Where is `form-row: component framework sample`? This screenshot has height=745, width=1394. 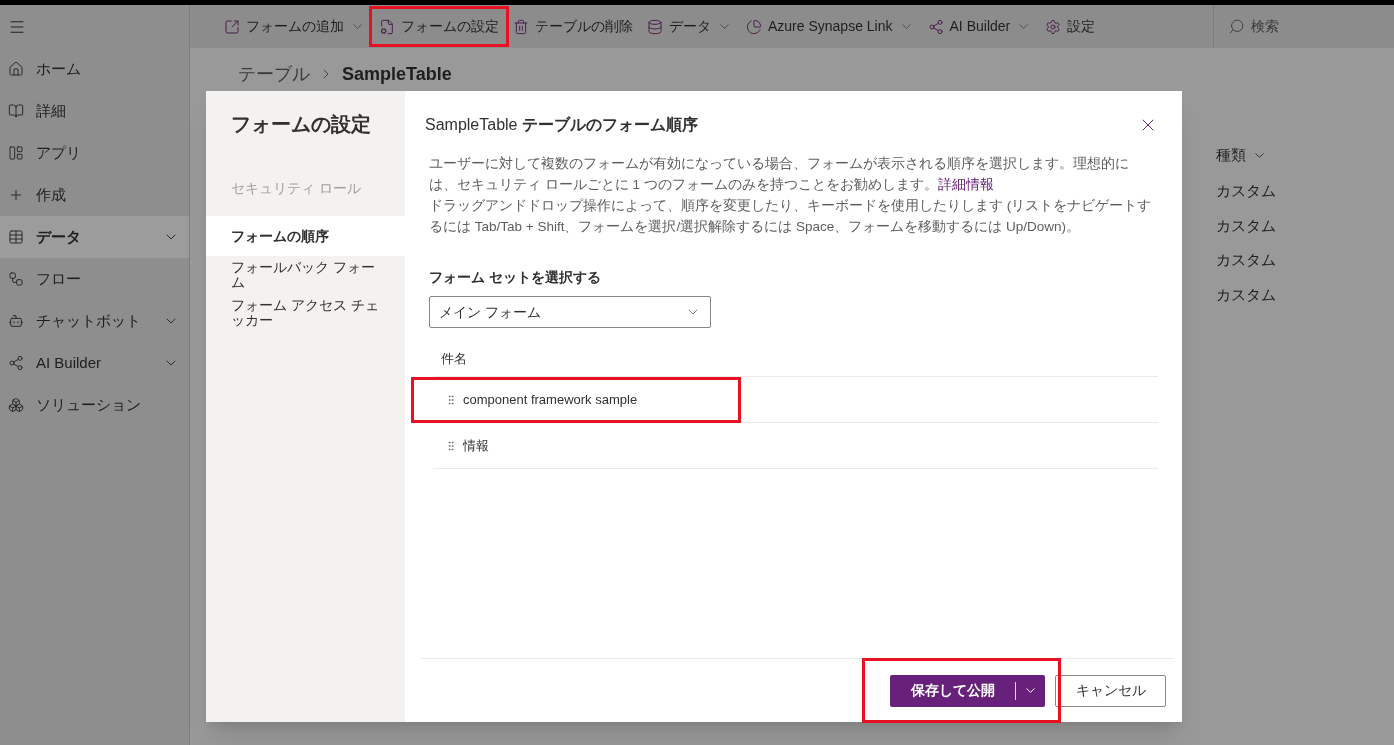
form-row: component framework sample is located at coordinates (535, 399).